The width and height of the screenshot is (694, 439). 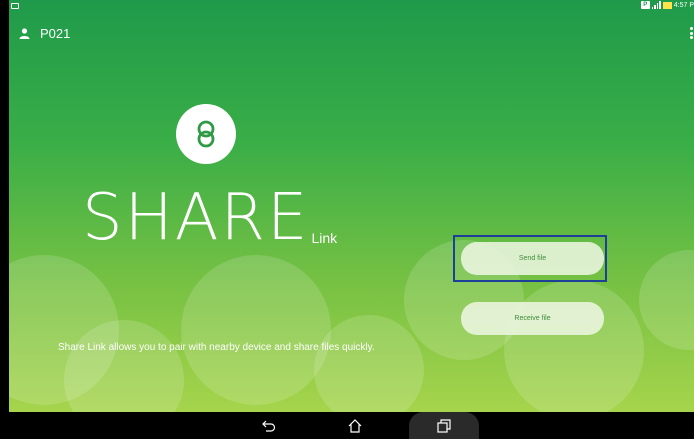 I want to click on status-time: 4:57 P, so click(x=683, y=5).